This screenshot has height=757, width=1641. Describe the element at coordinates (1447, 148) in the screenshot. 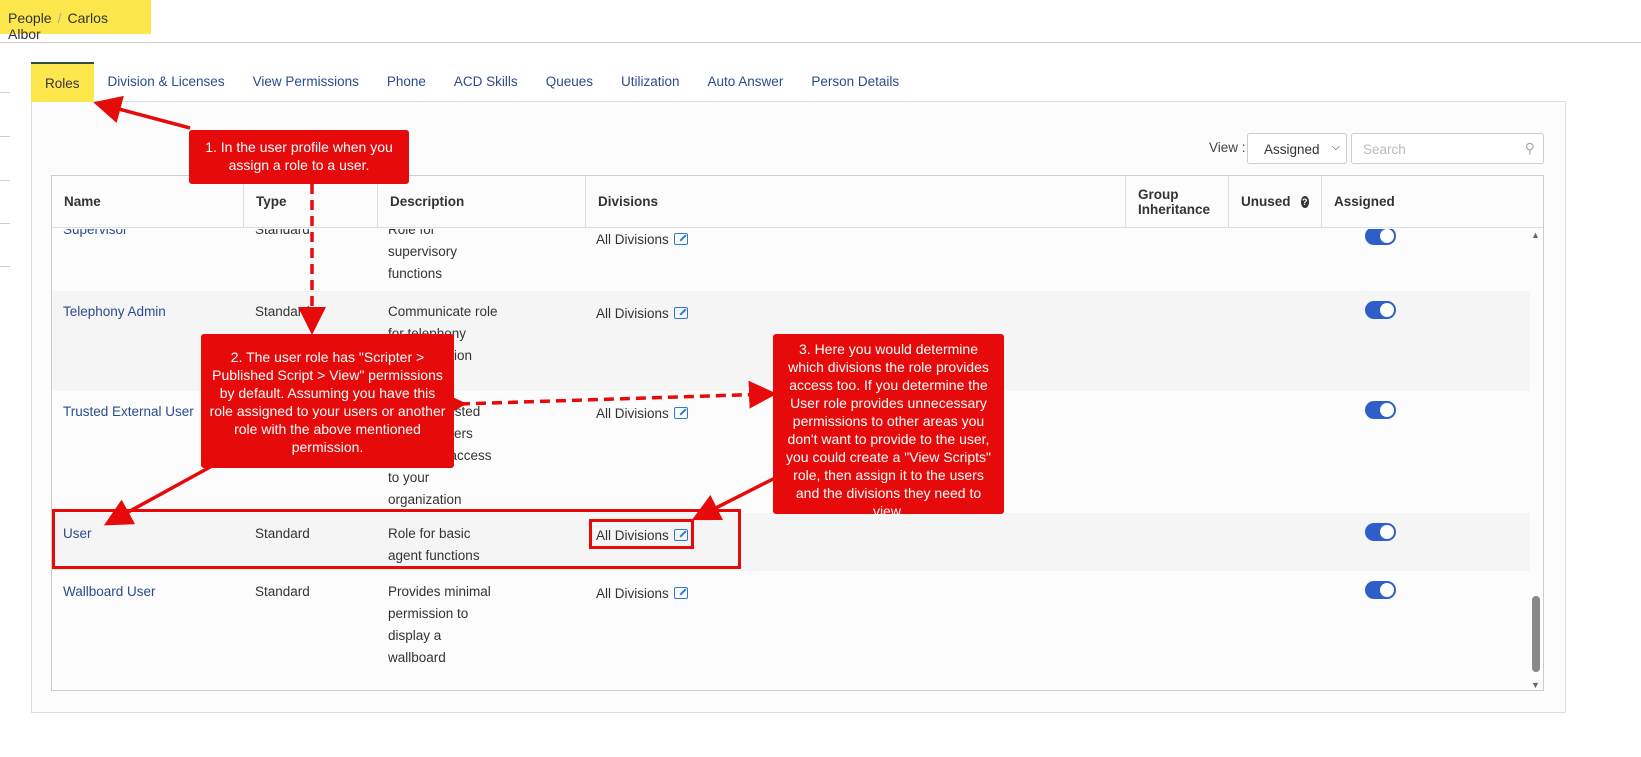

I see `search-input: Search ⚲` at that location.